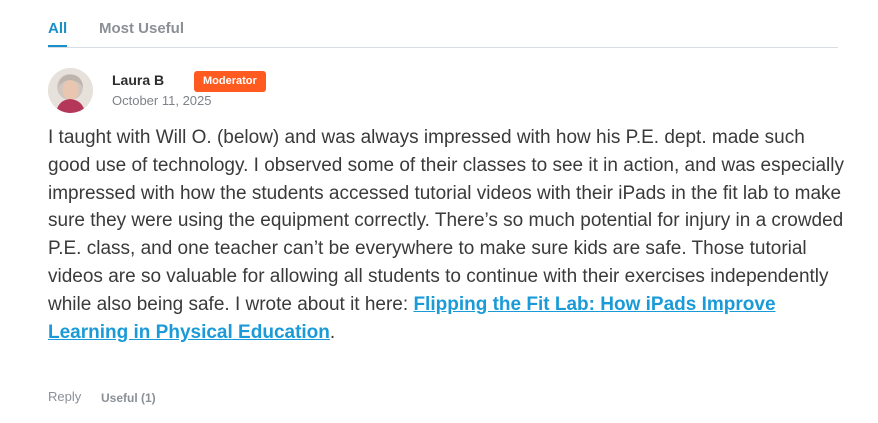 The height and width of the screenshot is (423, 878). What do you see at coordinates (64, 396) in the screenshot?
I see `reply-button: Reply` at bounding box center [64, 396].